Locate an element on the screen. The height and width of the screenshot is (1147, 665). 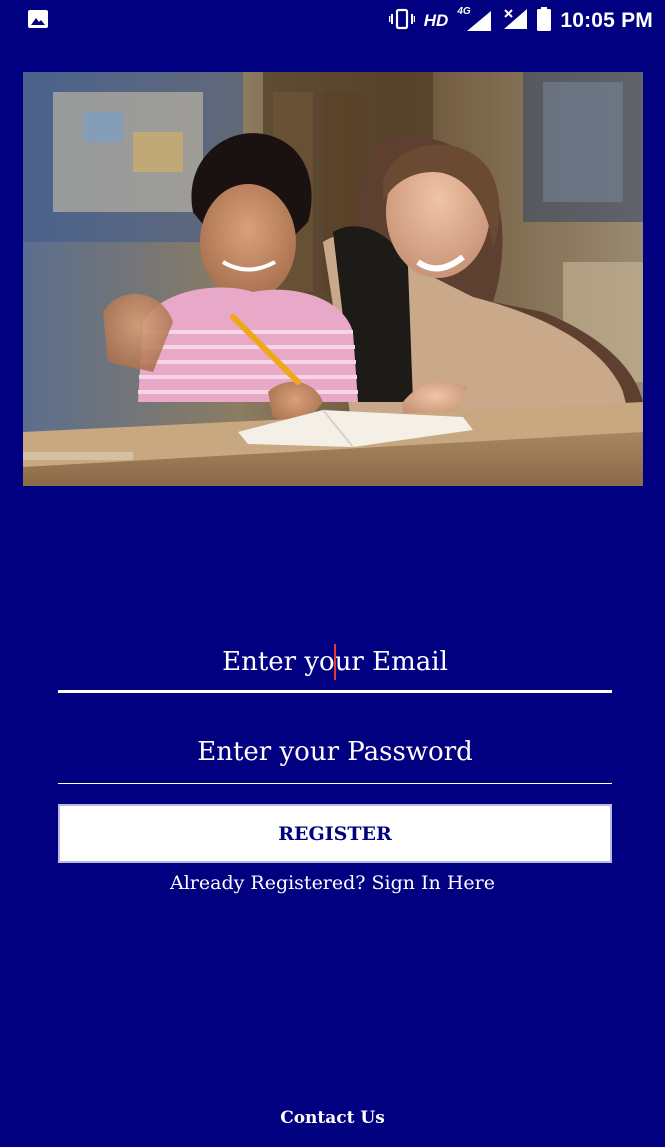
status-icons: HD 4G 10:05 PM is located at coordinates (520, 21).